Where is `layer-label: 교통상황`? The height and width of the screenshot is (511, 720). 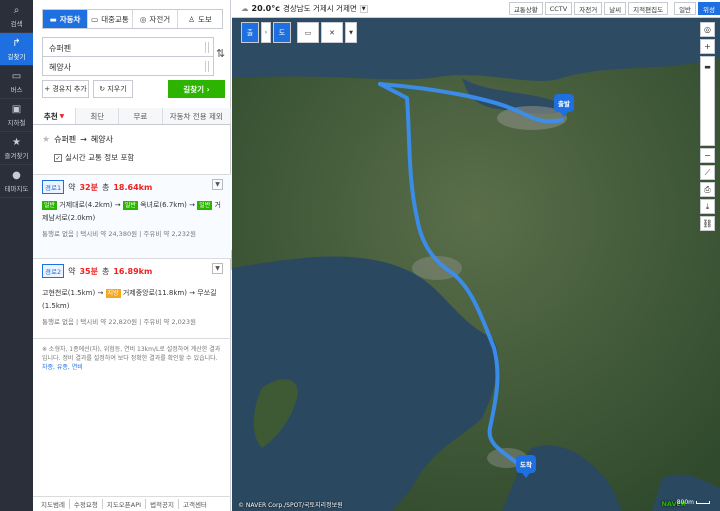
layer-label: 교통상황 is located at coordinates (525, 9).